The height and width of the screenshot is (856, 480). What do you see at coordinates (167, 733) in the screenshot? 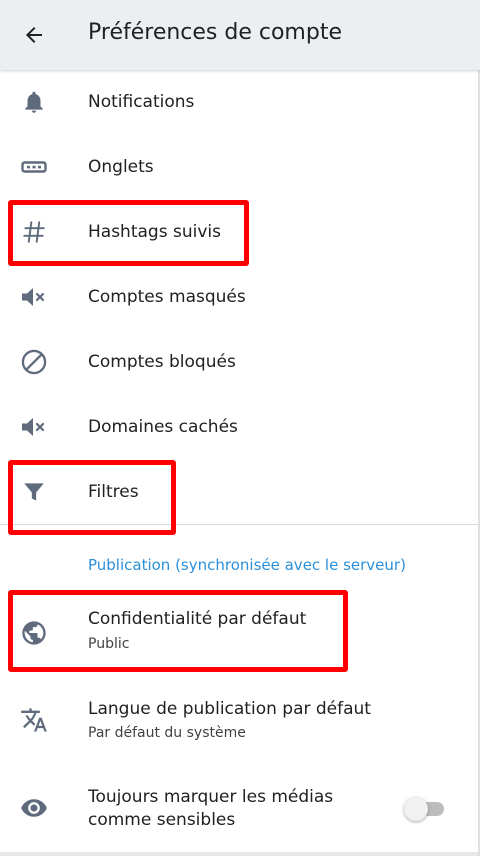
I see `item-value: Par défaut du système` at bounding box center [167, 733].